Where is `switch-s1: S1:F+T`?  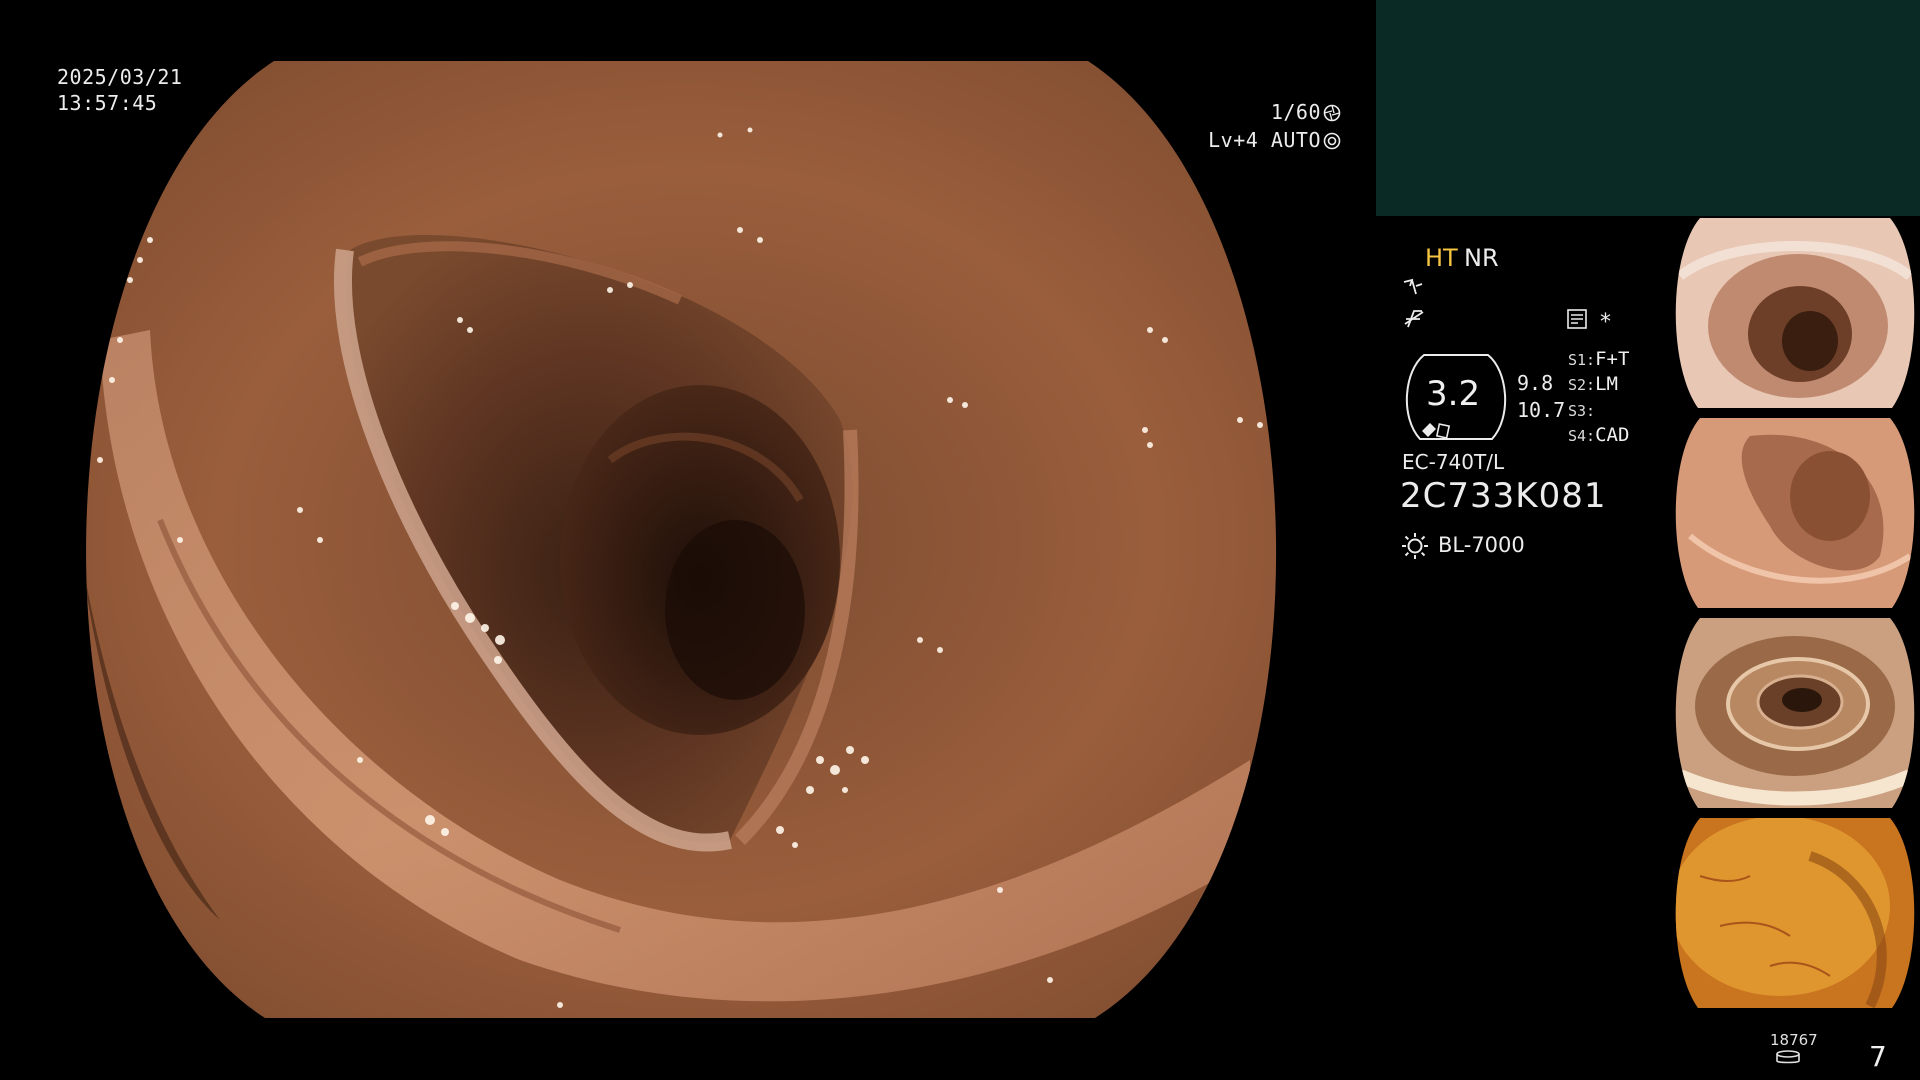 switch-s1: S1:F+T is located at coordinates (1598, 359).